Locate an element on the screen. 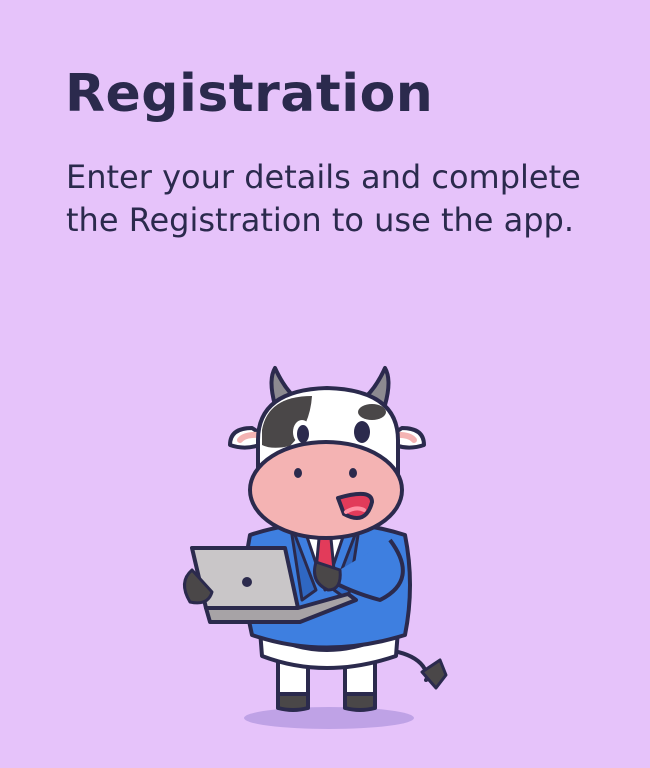  page-title: Registration is located at coordinates (249, 94).